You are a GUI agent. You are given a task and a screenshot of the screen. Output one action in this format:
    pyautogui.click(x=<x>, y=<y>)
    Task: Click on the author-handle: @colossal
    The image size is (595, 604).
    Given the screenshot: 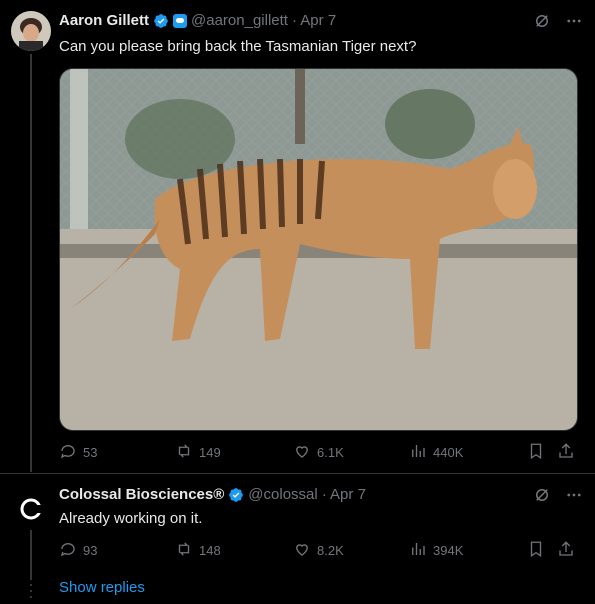 What is the action you would take?
    pyautogui.click(x=282, y=494)
    